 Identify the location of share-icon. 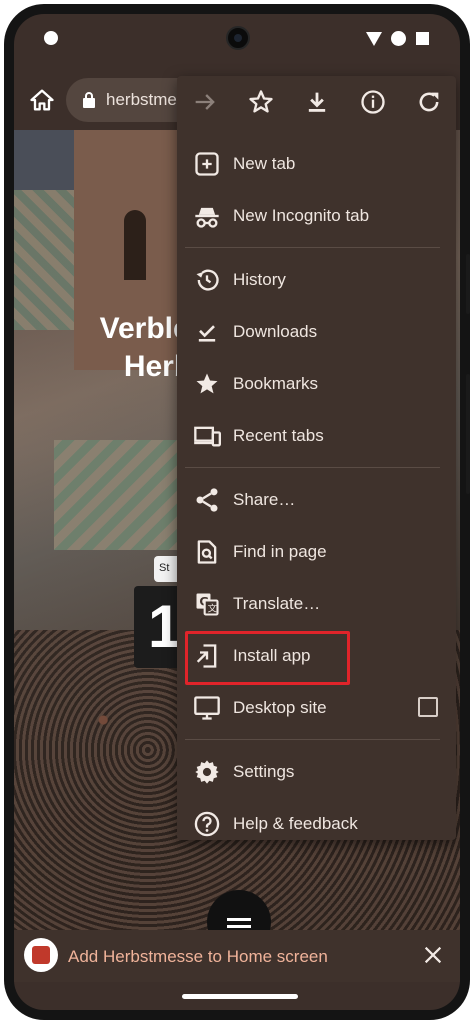
(207, 500).